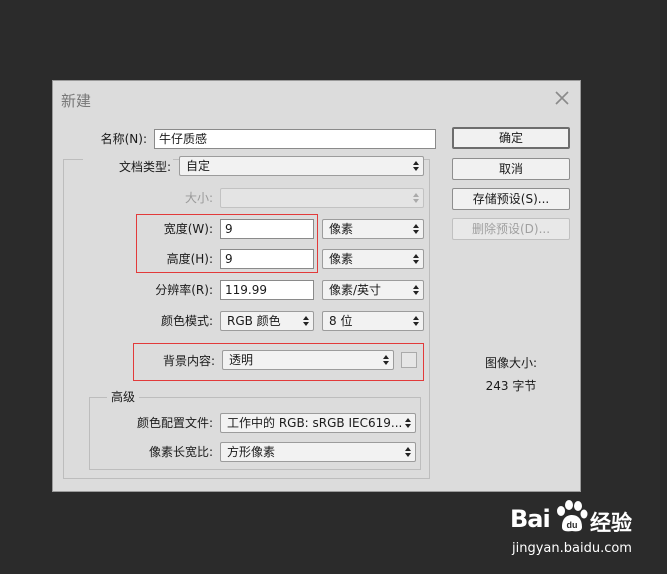 This screenshot has height=574, width=667. I want to click on size-label: 大小:, so click(198, 198).